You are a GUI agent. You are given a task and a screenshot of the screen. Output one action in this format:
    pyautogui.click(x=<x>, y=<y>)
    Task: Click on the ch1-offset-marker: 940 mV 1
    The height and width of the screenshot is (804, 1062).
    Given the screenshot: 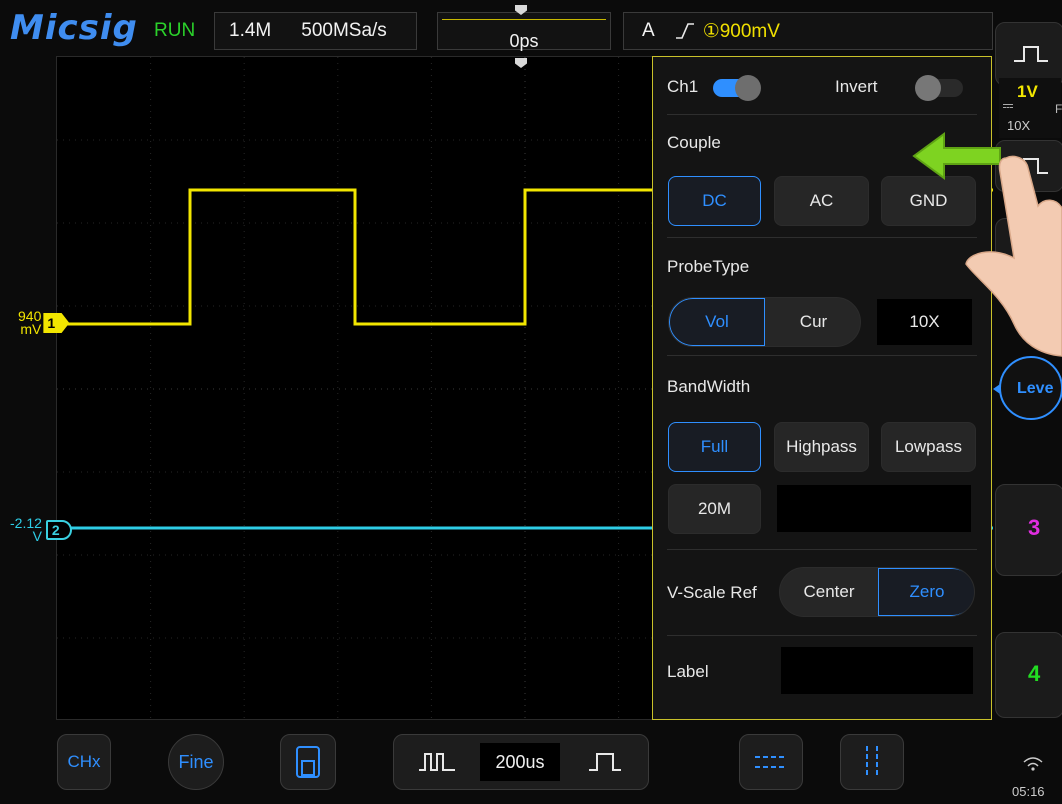 What is the action you would take?
    pyautogui.click(x=44, y=322)
    